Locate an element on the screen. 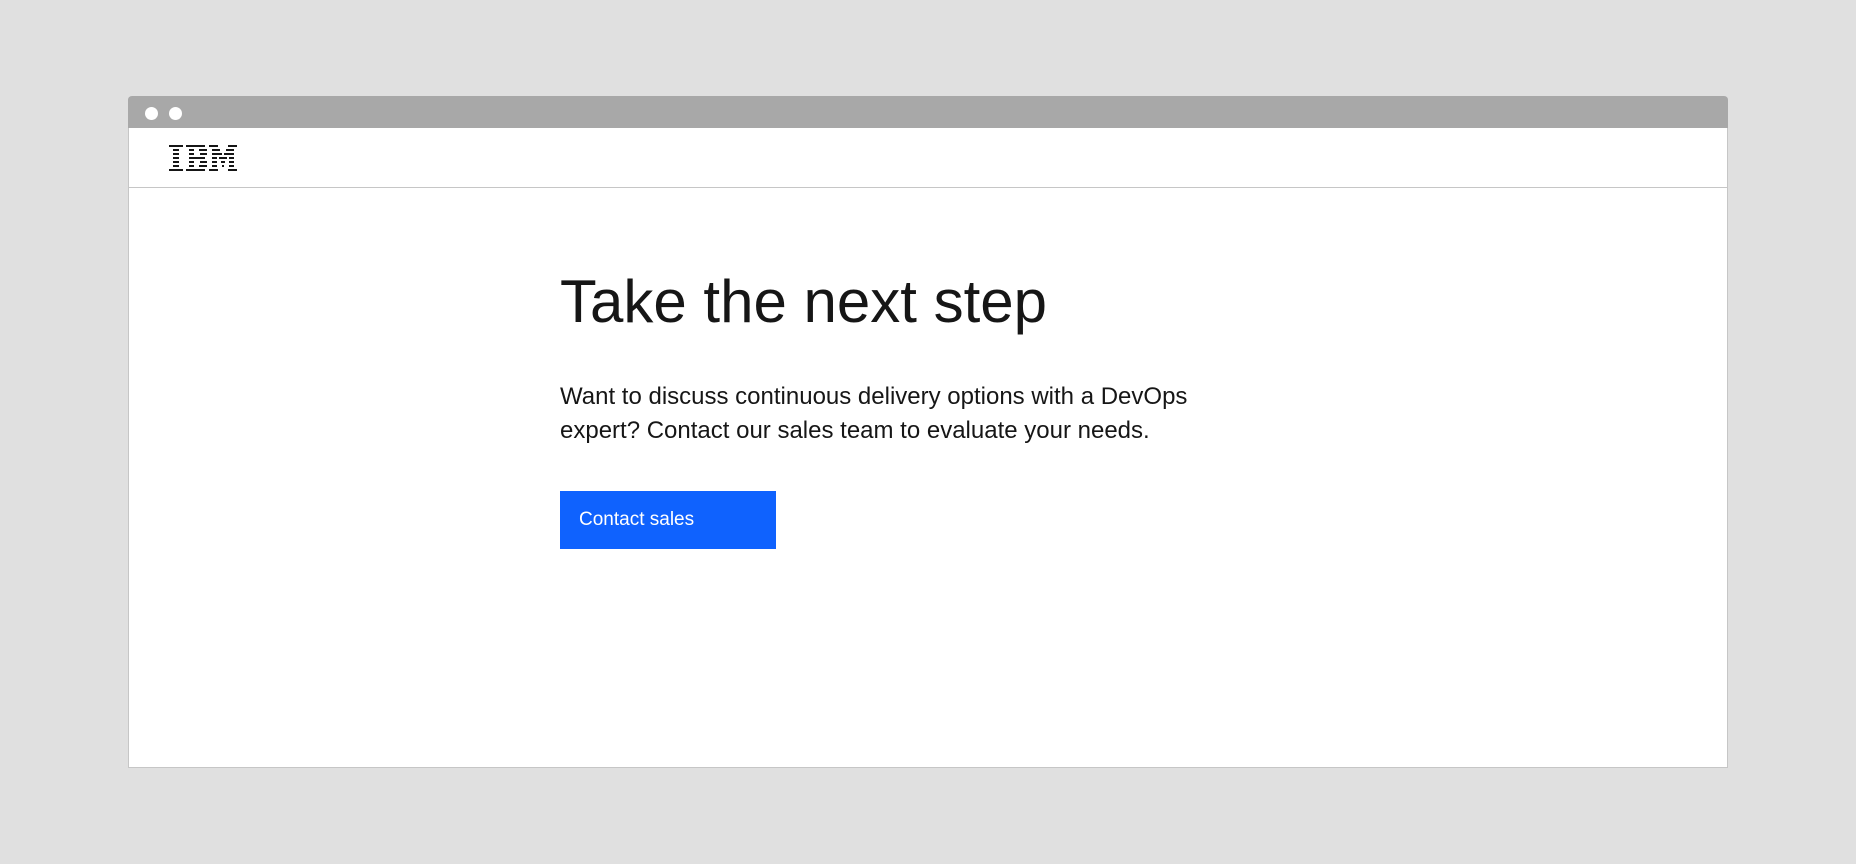  ibm-logo-graphic is located at coordinates (203, 158).